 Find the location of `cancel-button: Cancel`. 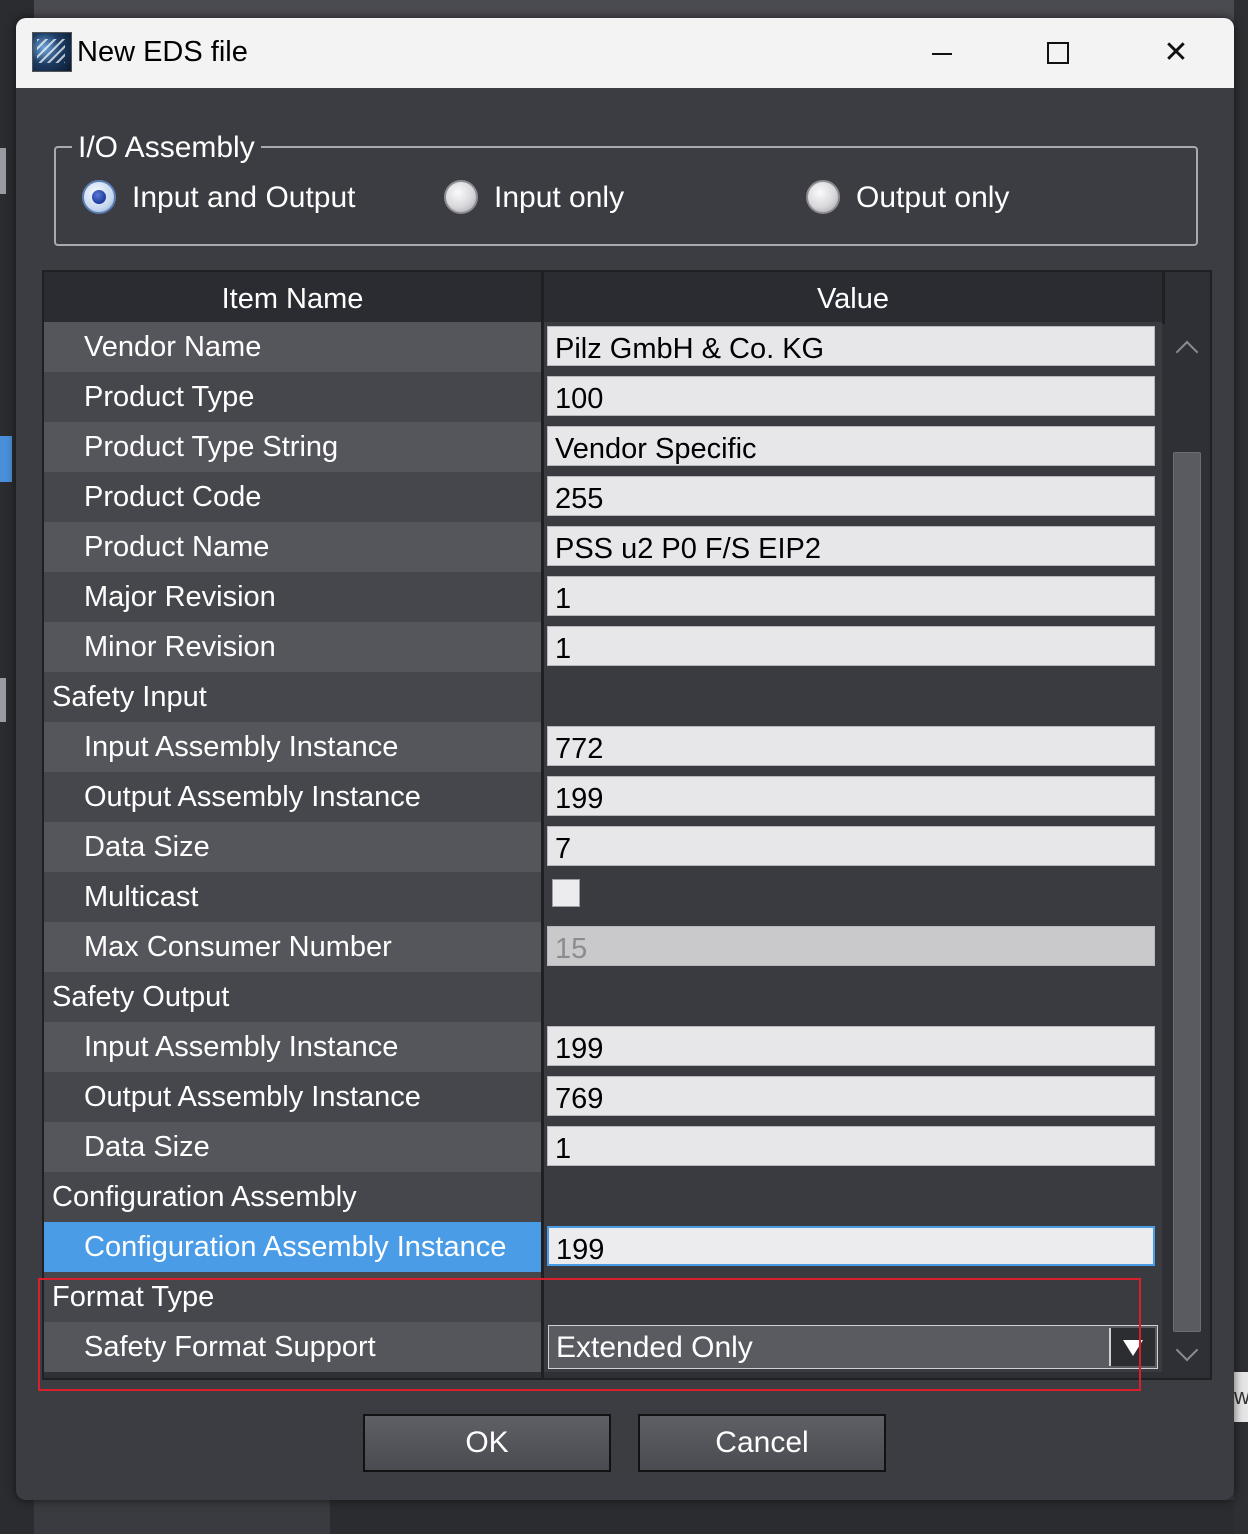

cancel-button: Cancel is located at coordinates (762, 1443).